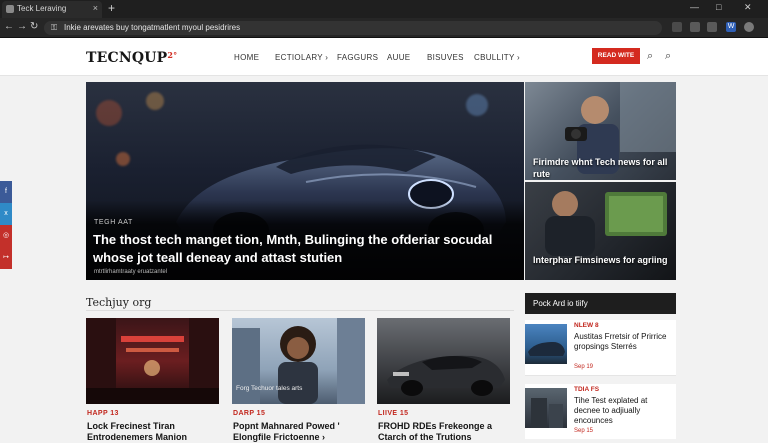 This screenshot has height=443, width=768. What do you see at coordinates (269, 388) in the screenshot?
I see `card-caption: Forg Techuor tales arts` at bounding box center [269, 388].